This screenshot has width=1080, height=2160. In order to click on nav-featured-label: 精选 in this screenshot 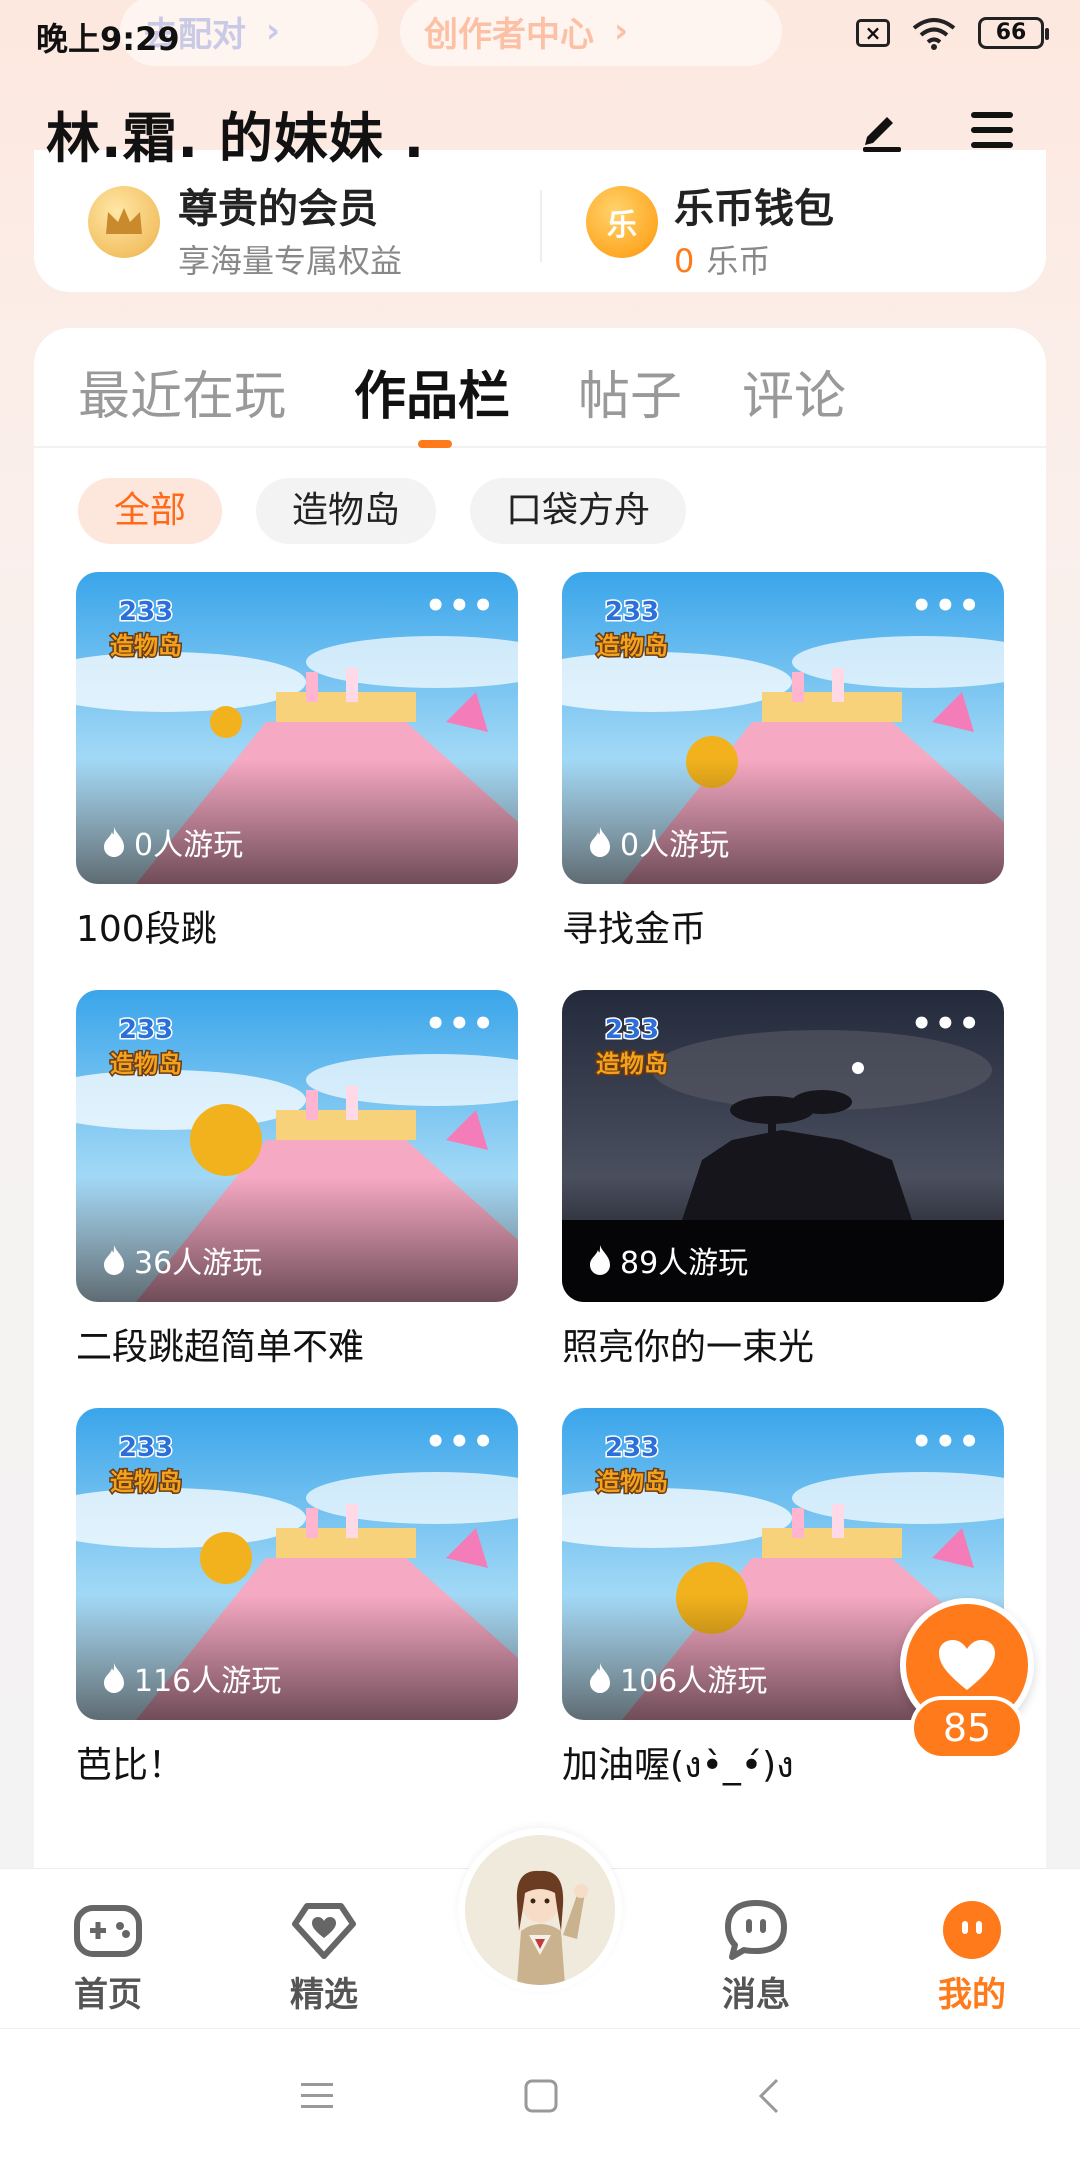, I will do `click(324, 1995)`.